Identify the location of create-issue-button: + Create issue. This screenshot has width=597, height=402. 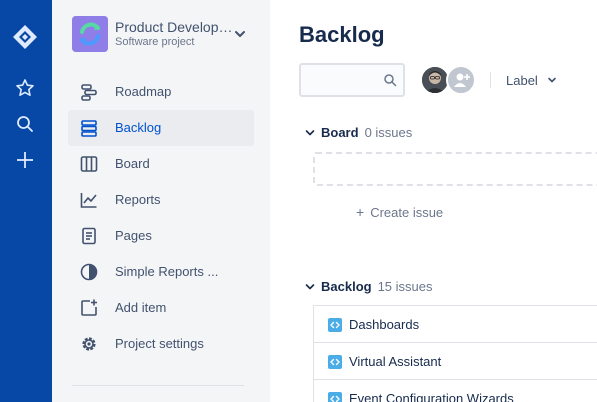
(399, 212).